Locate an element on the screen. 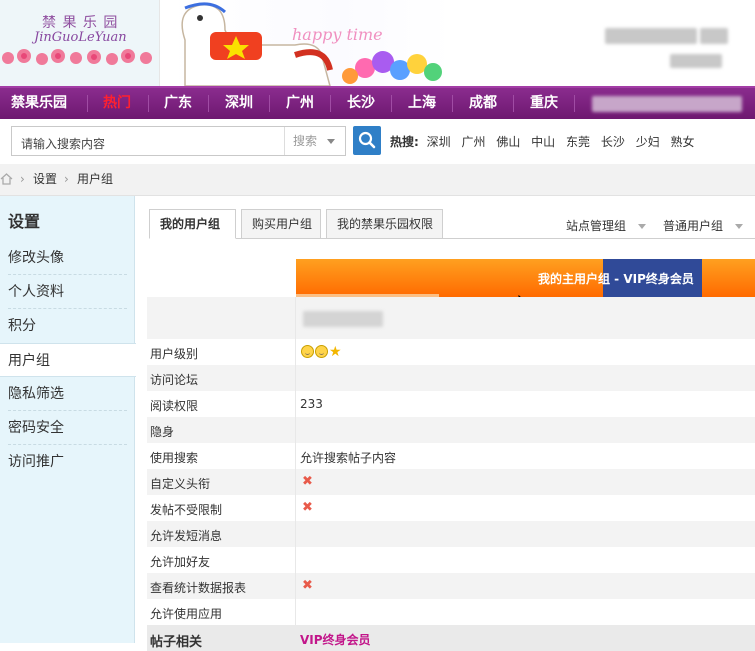  nav-item-redacted is located at coordinates (667, 104).